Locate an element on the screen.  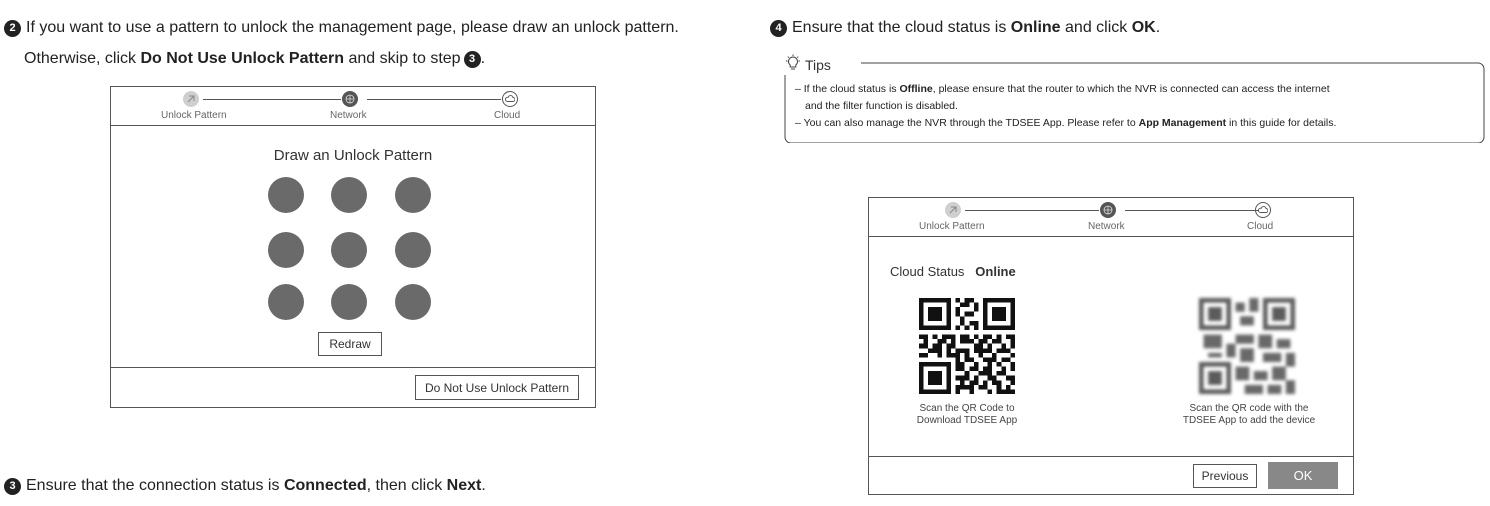
step-number-badge: 4 is located at coordinates (778, 28).